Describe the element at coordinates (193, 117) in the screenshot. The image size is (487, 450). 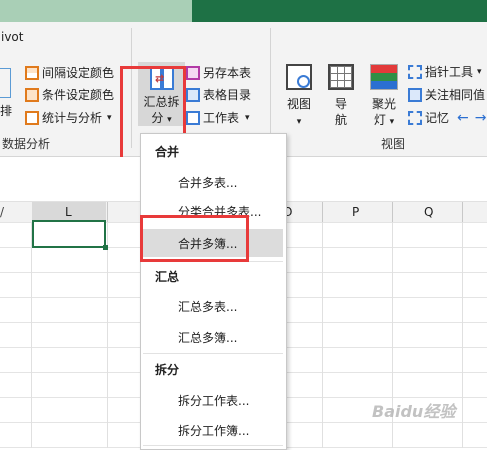
I see `worksheet-icon` at that location.